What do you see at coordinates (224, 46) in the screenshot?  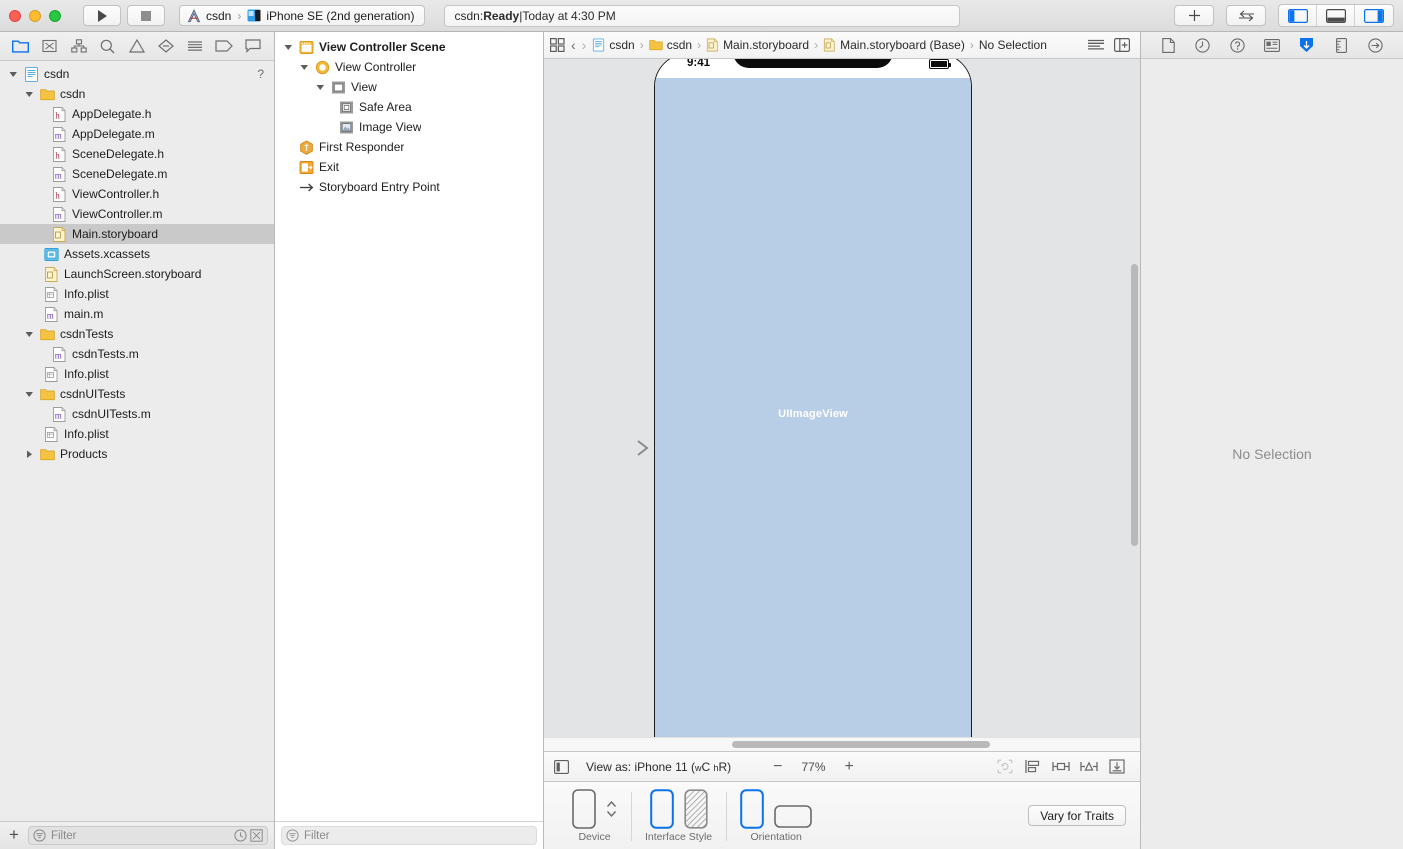 I see `navigator-tab-breakpoint` at bounding box center [224, 46].